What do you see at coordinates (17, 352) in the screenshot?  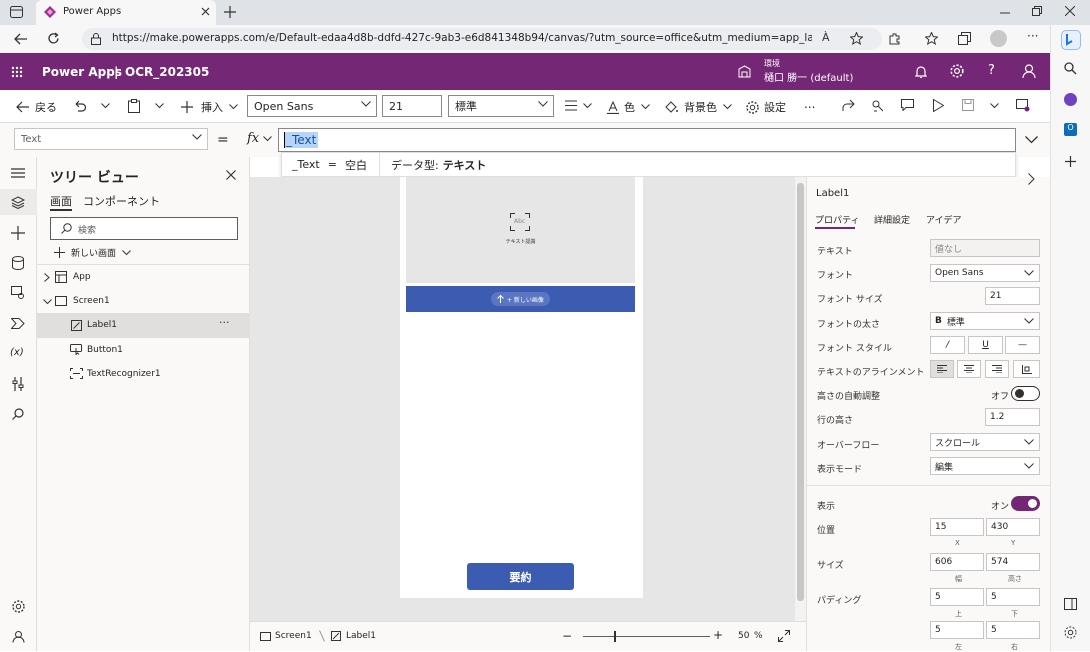 I see `variables-icon: (x)` at bounding box center [17, 352].